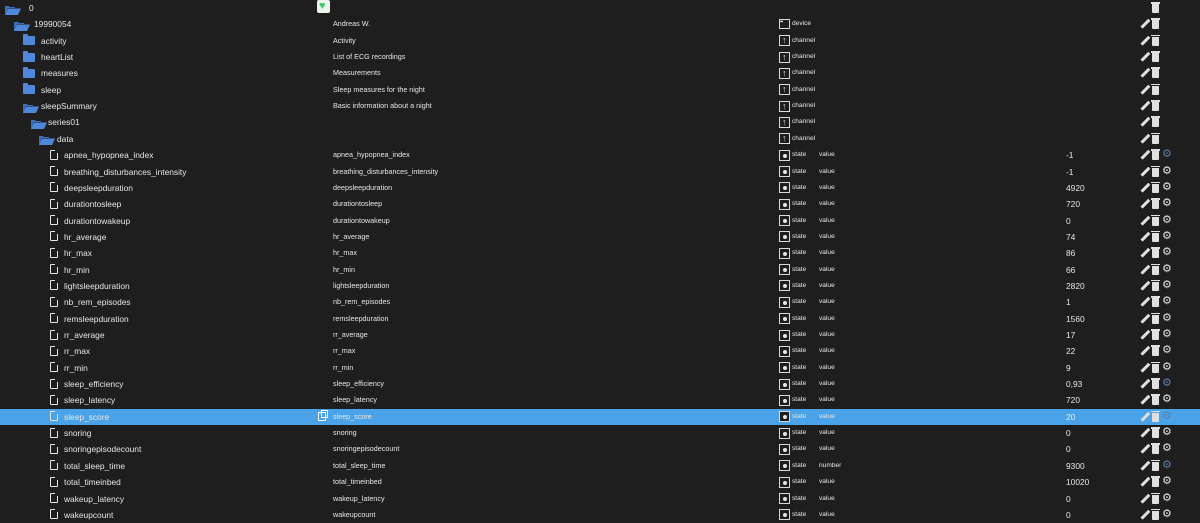 This screenshot has width=1200, height=523. What do you see at coordinates (600, 23) in the screenshot?
I see `folder-row: 19990054 Andreas W. device` at bounding box center [600, 23].